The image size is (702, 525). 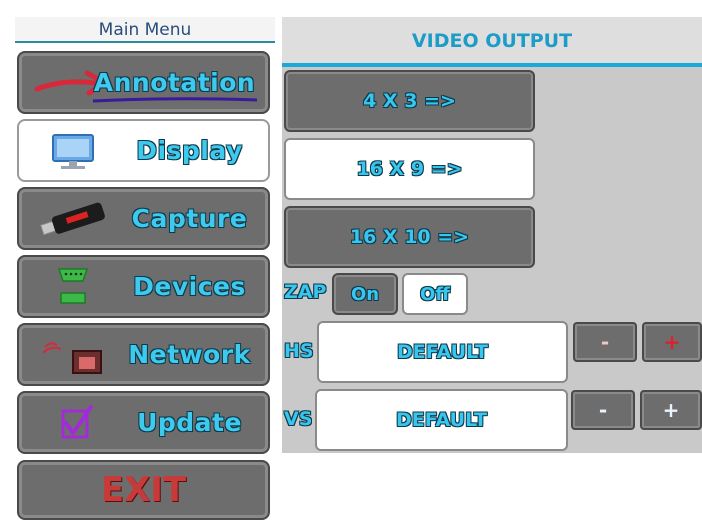 What do you see at coordinates (72, 219) in the screenshot?
I see `usb-drive-icon` at bounding box center [72, 219].